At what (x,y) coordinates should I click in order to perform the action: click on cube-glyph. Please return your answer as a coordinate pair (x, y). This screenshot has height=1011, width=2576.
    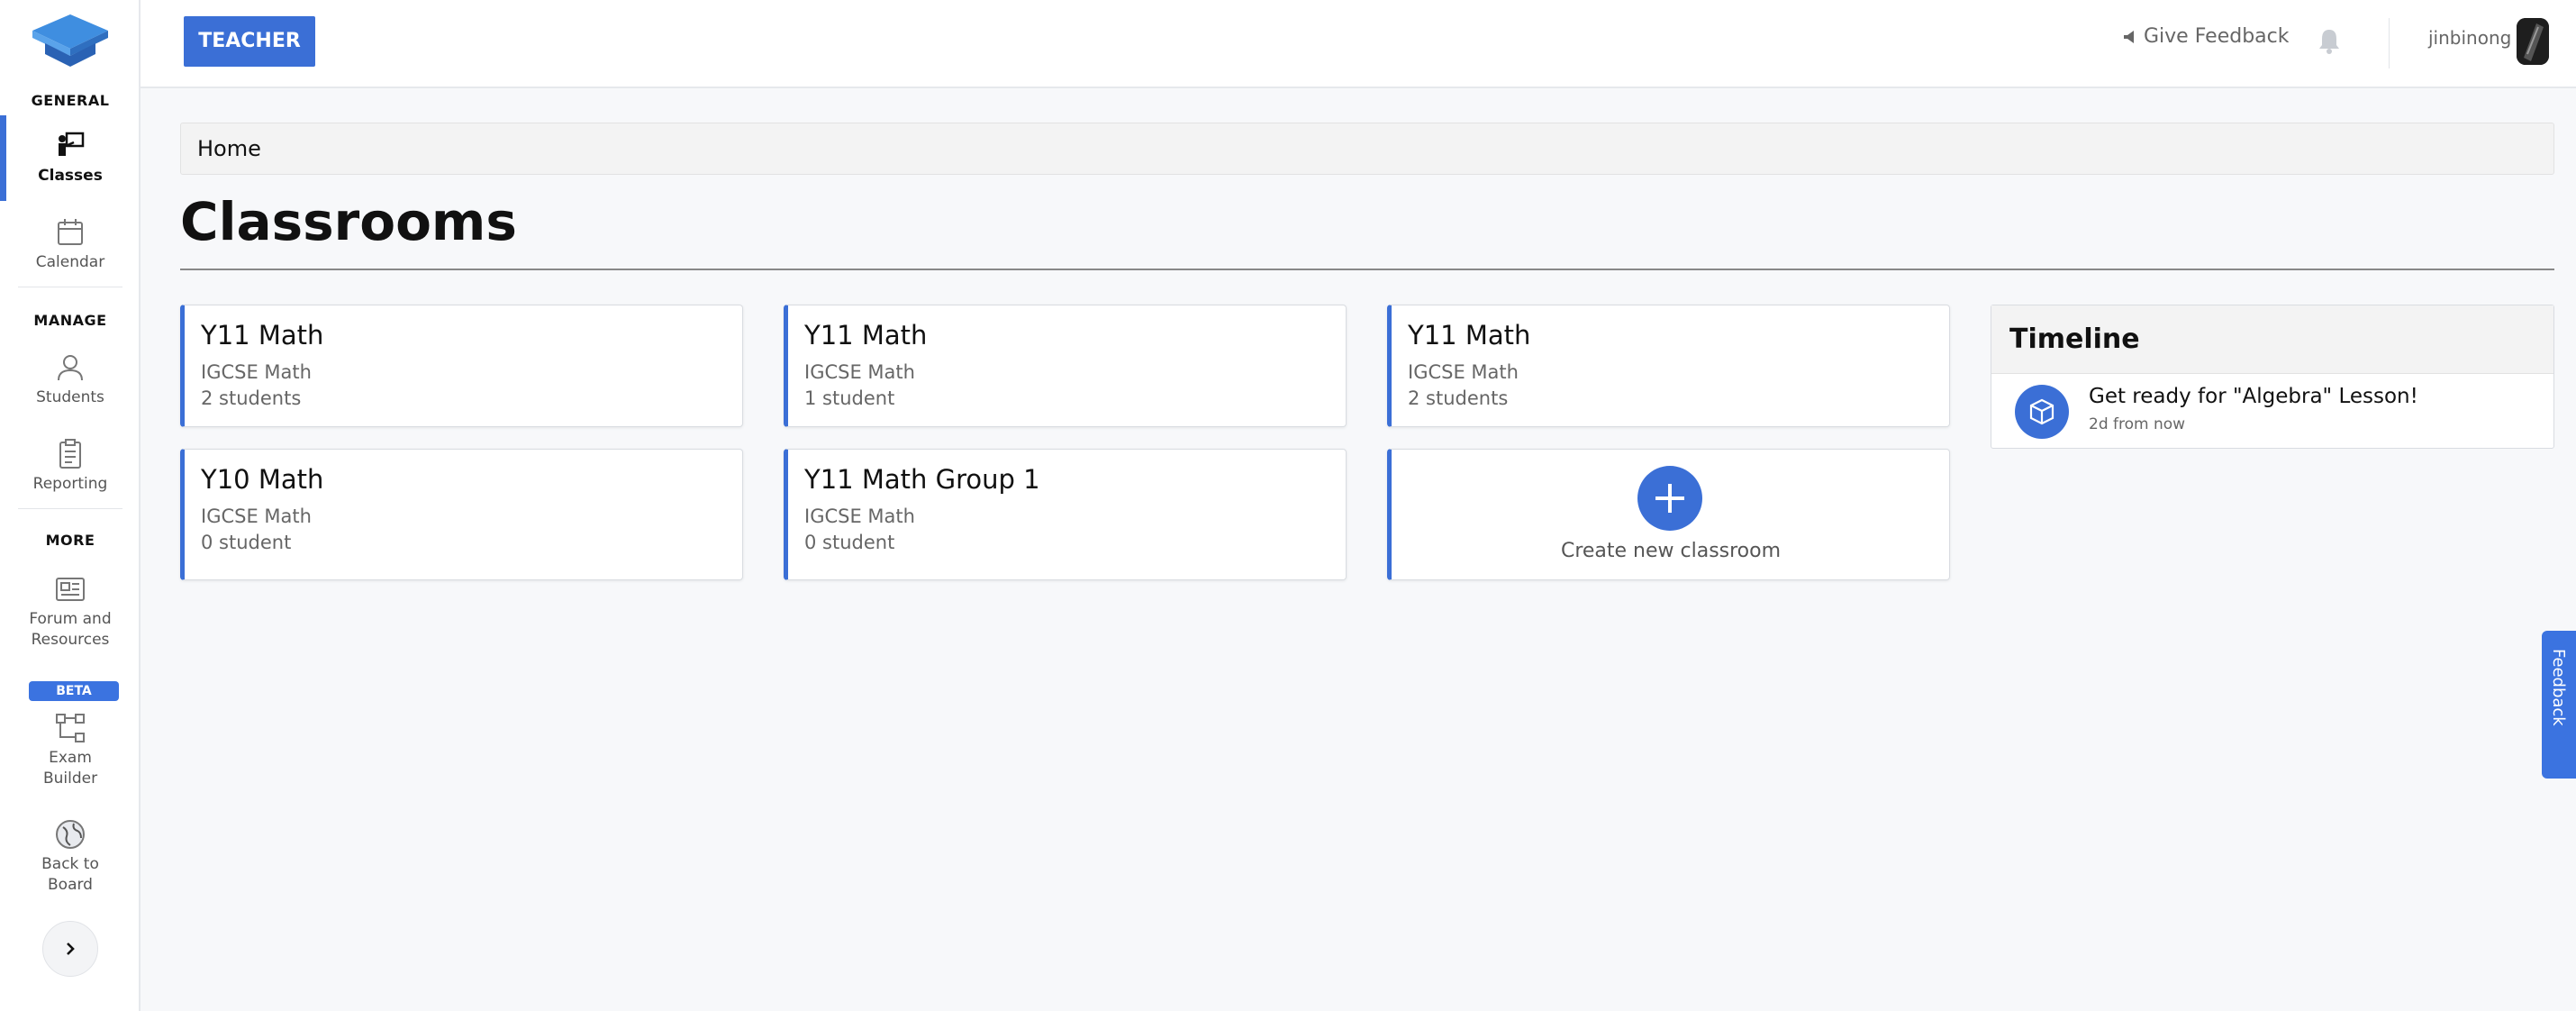
    Looking at the image, I should click on (2042, 411).